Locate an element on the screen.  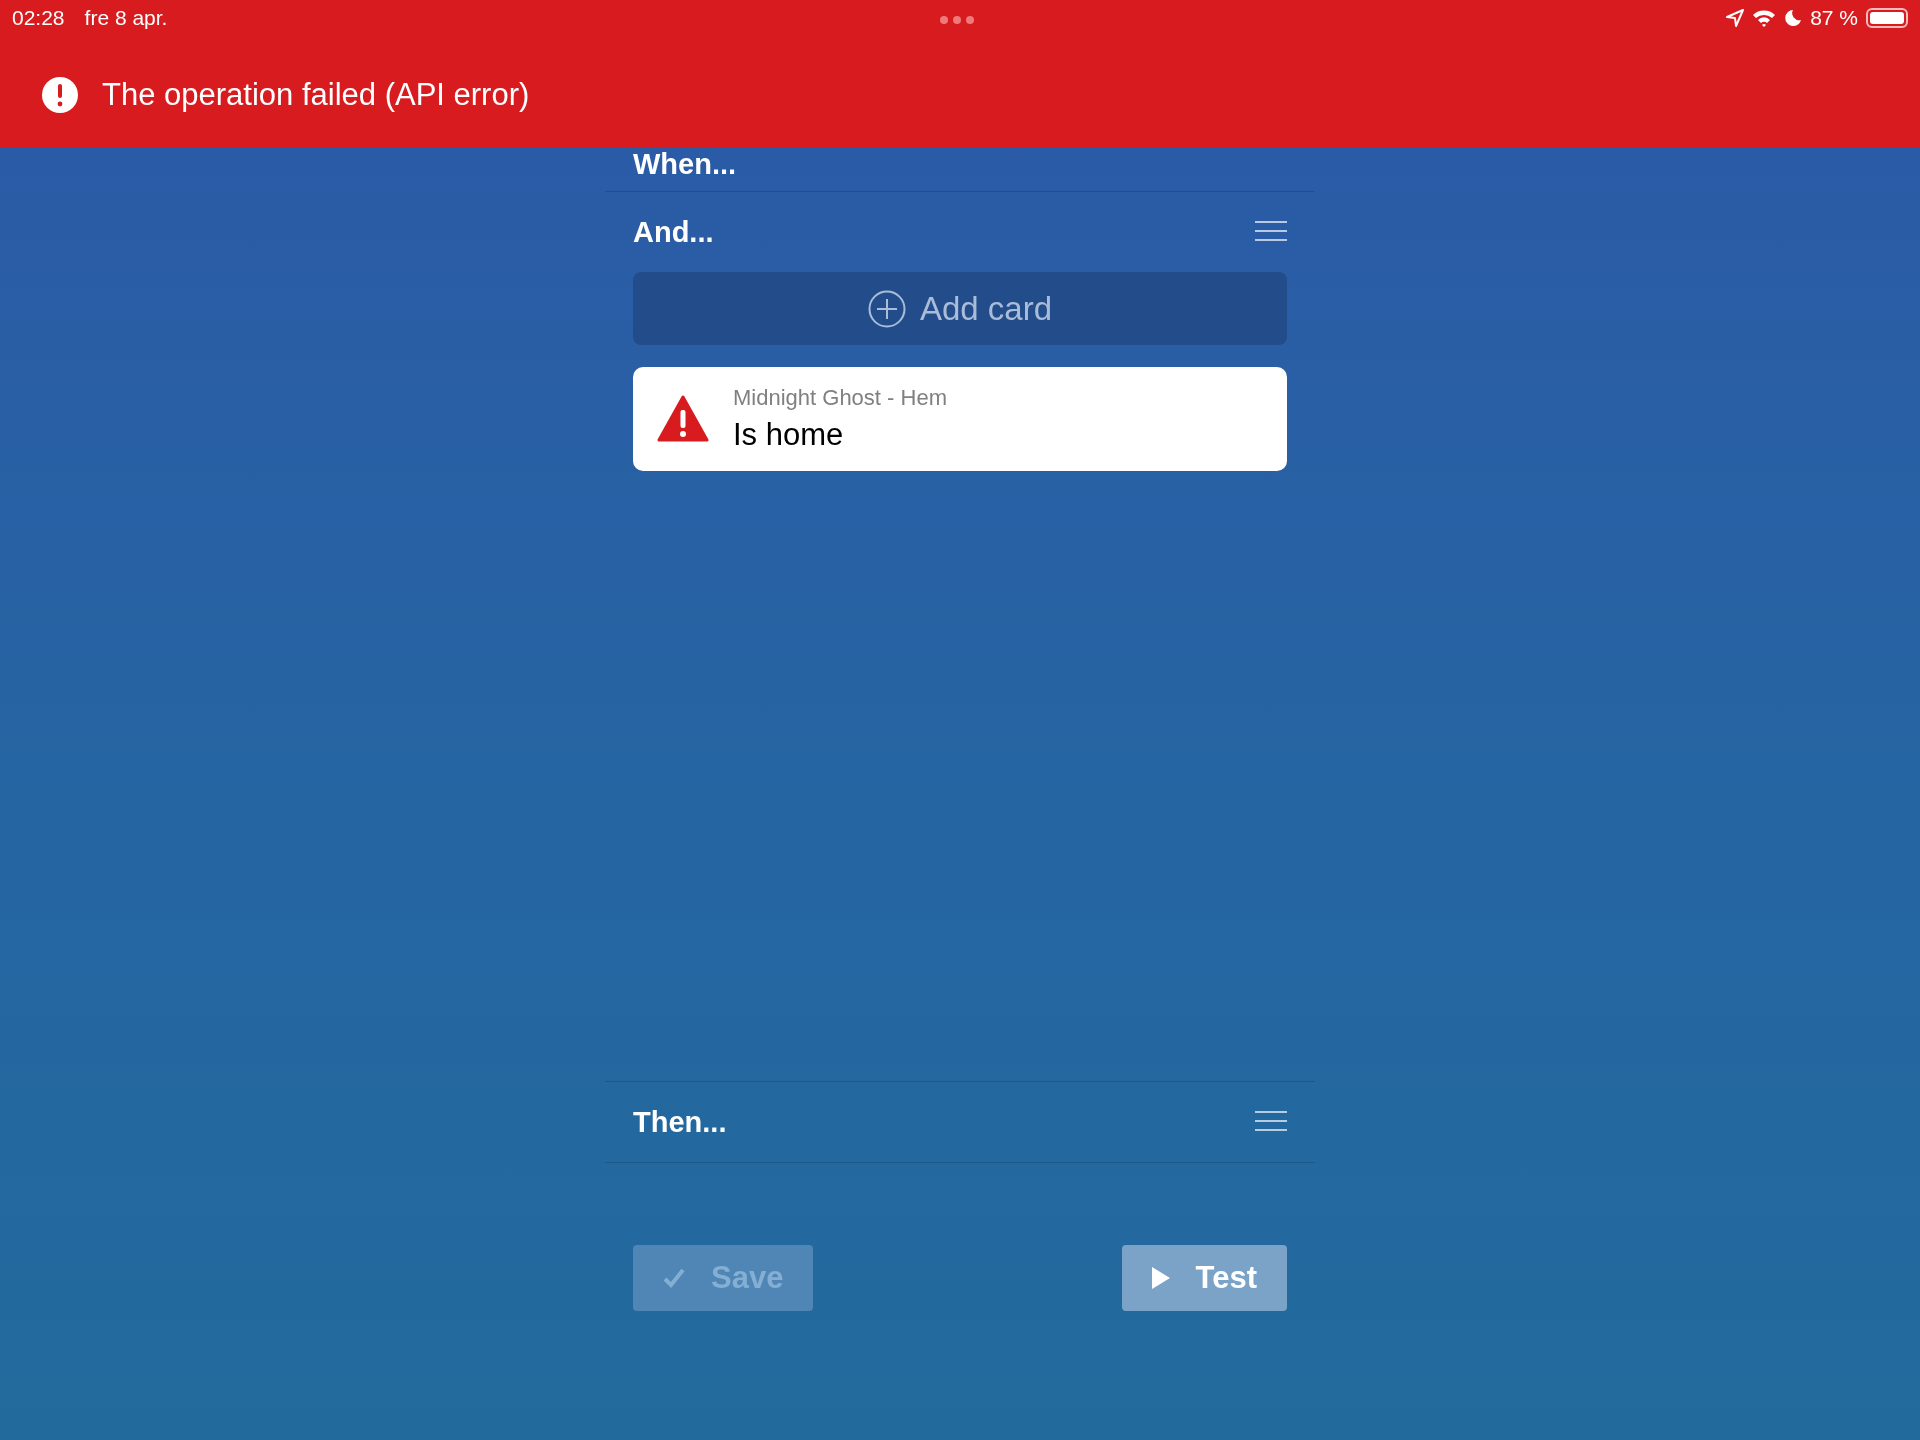
alert-icon is located at coordinates (60, 95).